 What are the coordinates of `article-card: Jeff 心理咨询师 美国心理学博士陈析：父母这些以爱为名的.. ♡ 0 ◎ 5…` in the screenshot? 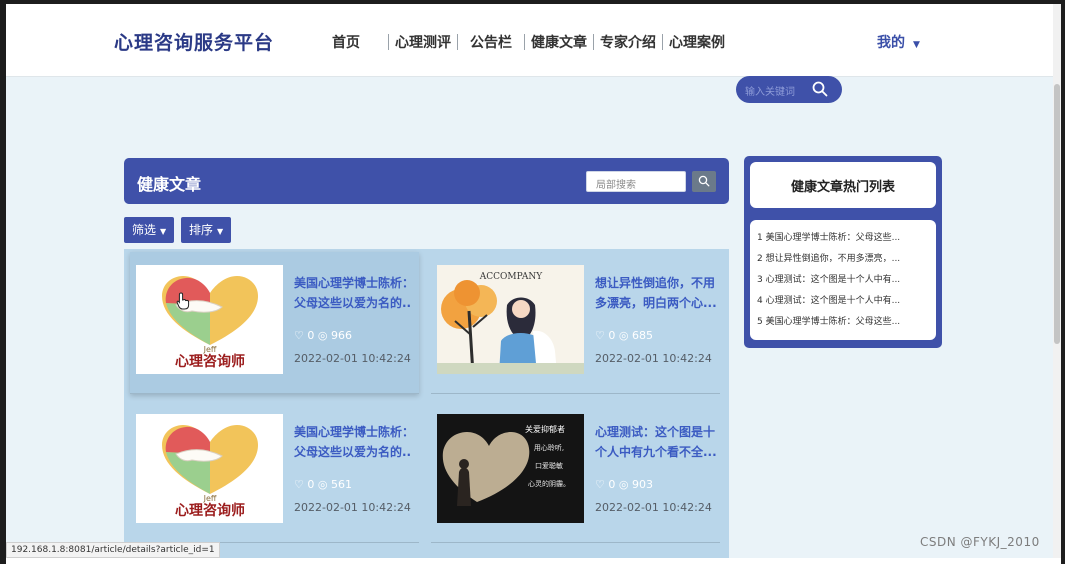 It's located at (274, 472).